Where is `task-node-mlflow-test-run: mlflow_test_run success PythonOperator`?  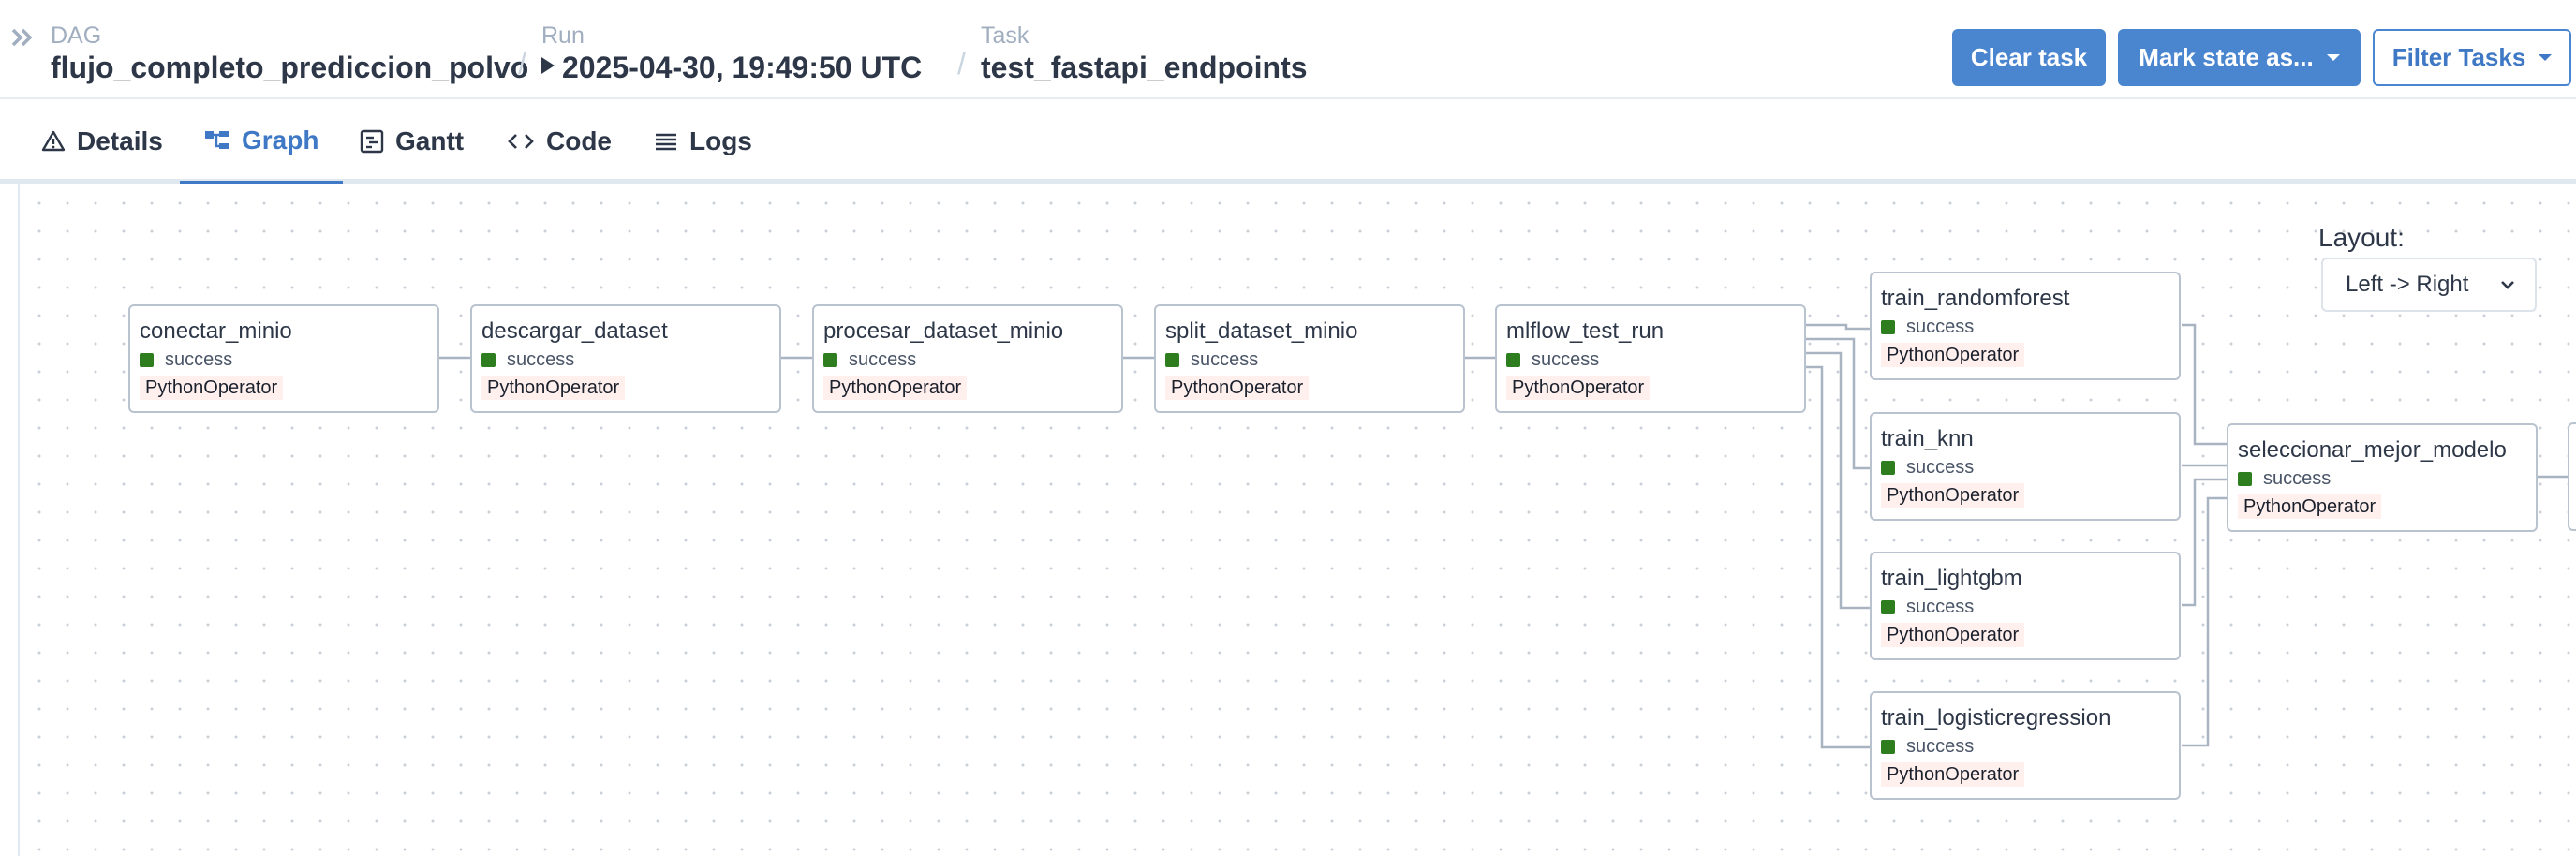
task-node-mlflow-test-run: mlflow_test_run success PythonOperator is located at coordinates (1650, 358).